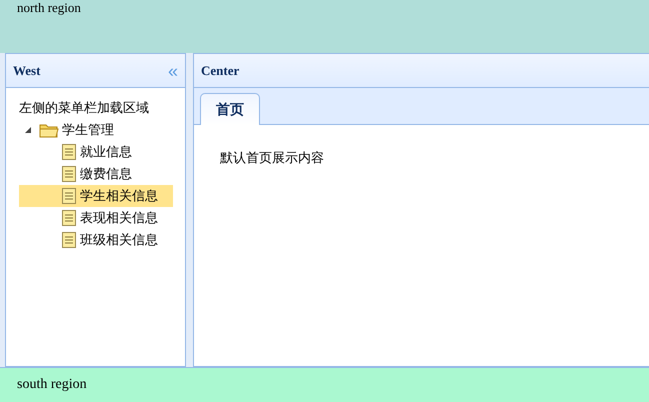 This screenshot has width=649, height=402. I want to click on tree-item: 学生相关信息, so click(96, 196).